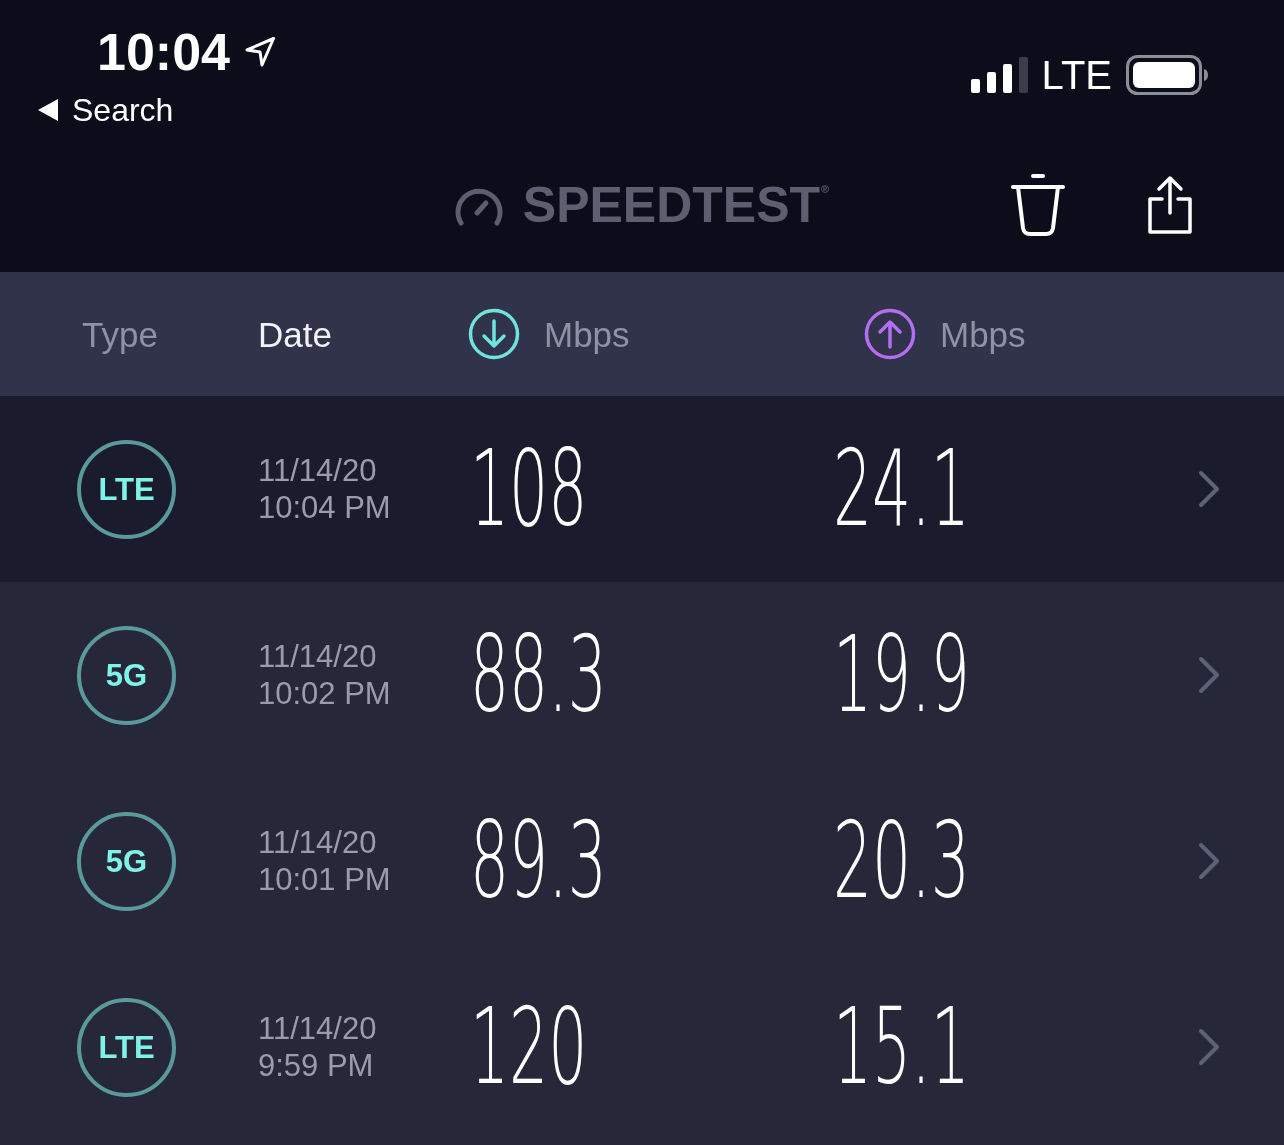  Describe the element at coordinates (324, 693) in the screenshot. I see `test-time: 10:02 PM` at that location.